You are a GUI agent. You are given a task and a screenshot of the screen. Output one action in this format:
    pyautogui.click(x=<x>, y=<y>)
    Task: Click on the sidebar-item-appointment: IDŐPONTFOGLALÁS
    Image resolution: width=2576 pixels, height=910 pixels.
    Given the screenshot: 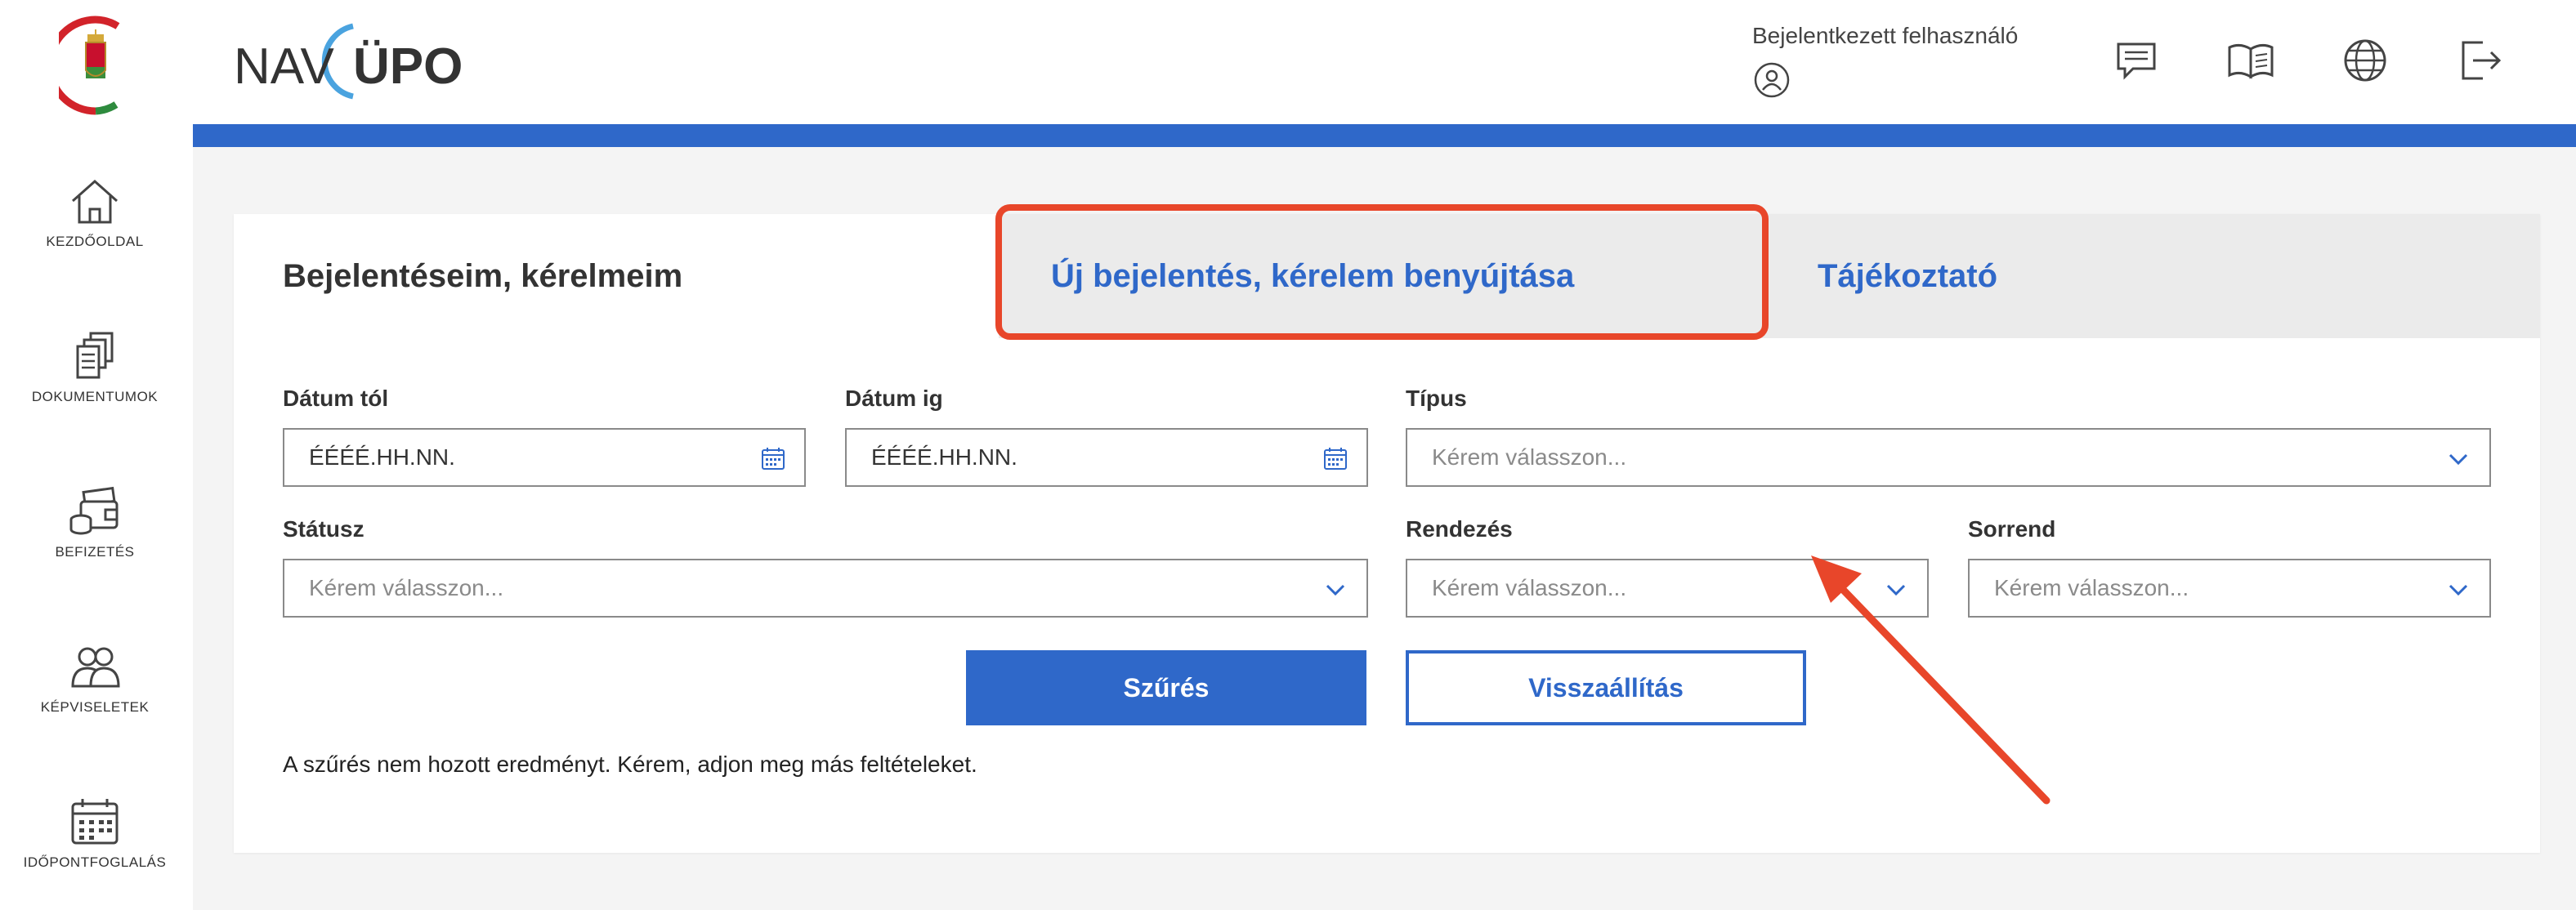 What is the action you would take?
    pyautogui.click(x=95, y=834)
    